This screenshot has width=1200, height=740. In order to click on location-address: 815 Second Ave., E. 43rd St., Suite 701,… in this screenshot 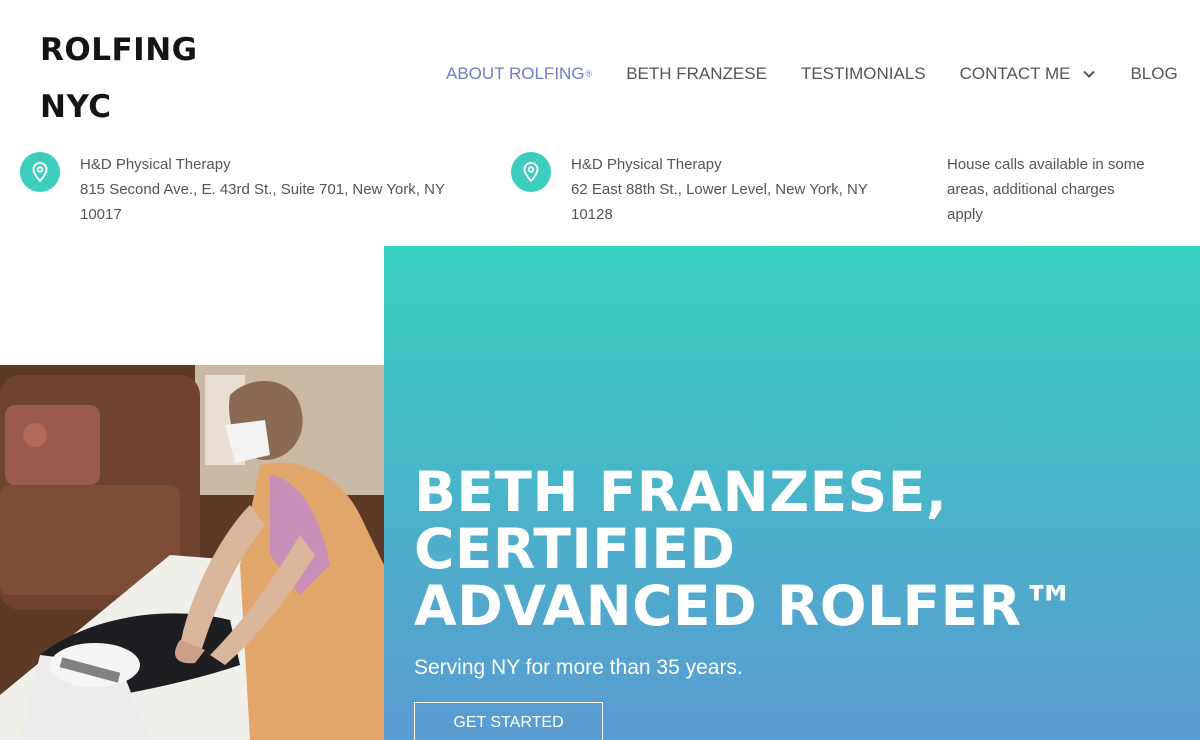, I will do `click(262, 189)`.